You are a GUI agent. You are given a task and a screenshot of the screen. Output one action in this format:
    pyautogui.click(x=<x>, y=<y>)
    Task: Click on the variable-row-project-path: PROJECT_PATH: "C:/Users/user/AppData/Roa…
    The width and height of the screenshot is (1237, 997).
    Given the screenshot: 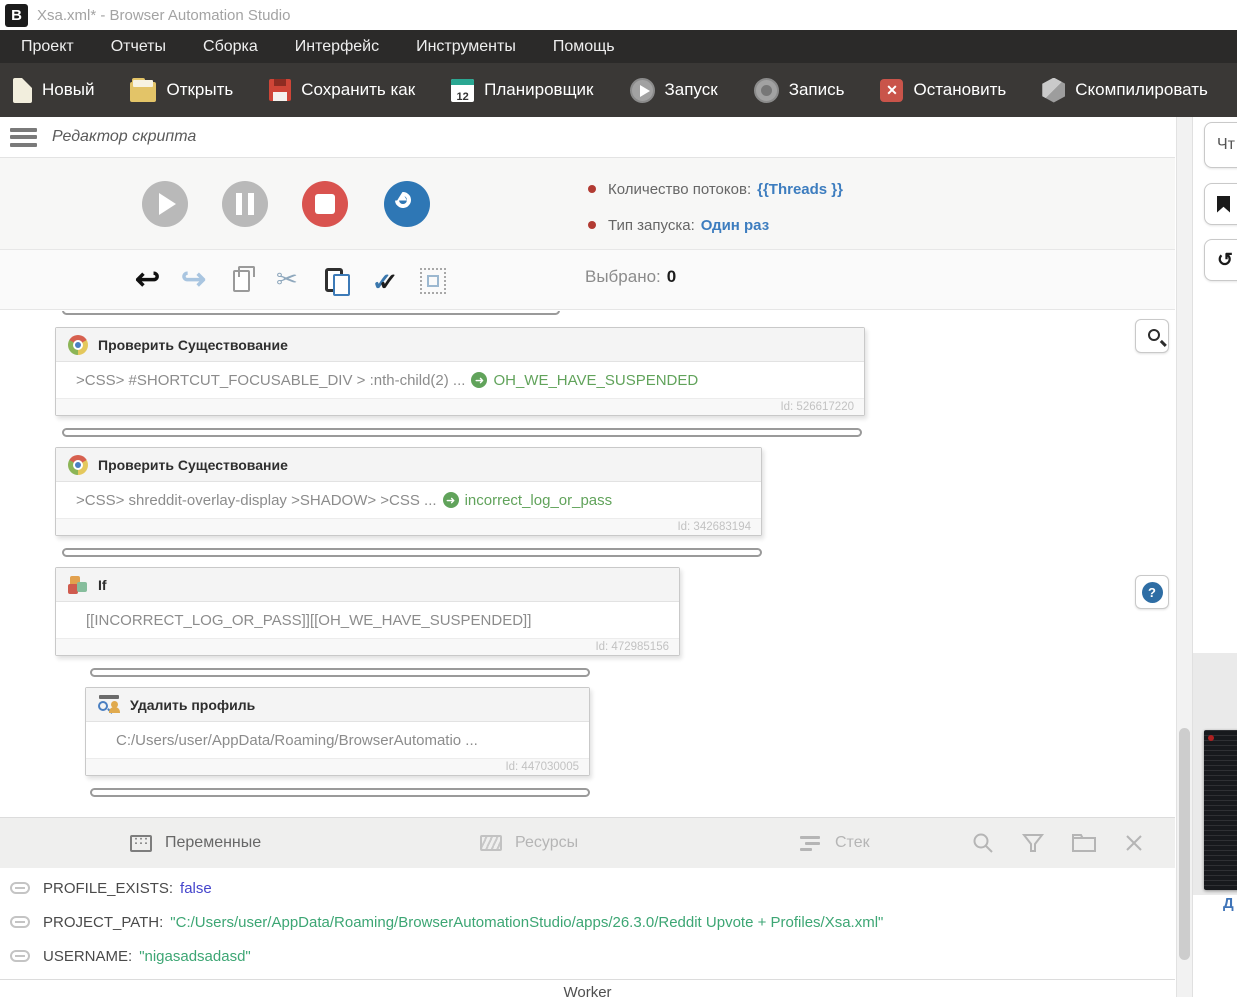 What is the action you would take?
    pyautogui.click(x=587, y=922)
    